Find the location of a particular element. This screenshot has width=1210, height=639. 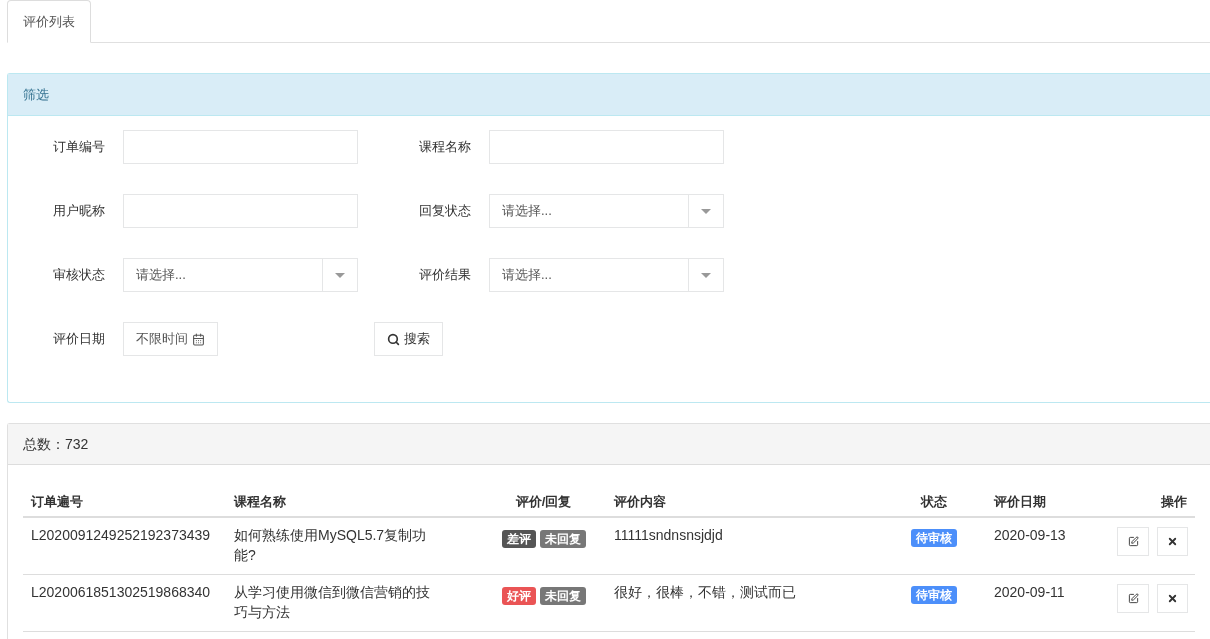

column-header: 评价/回复 is located at coordinates (543, 501).